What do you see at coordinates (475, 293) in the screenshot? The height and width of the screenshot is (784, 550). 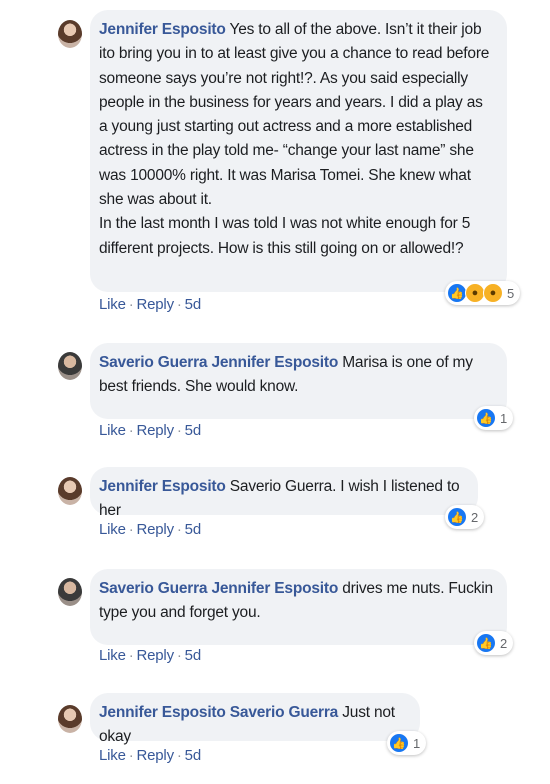 I see `wow-icon: ●` at bounding box center [475, 293].